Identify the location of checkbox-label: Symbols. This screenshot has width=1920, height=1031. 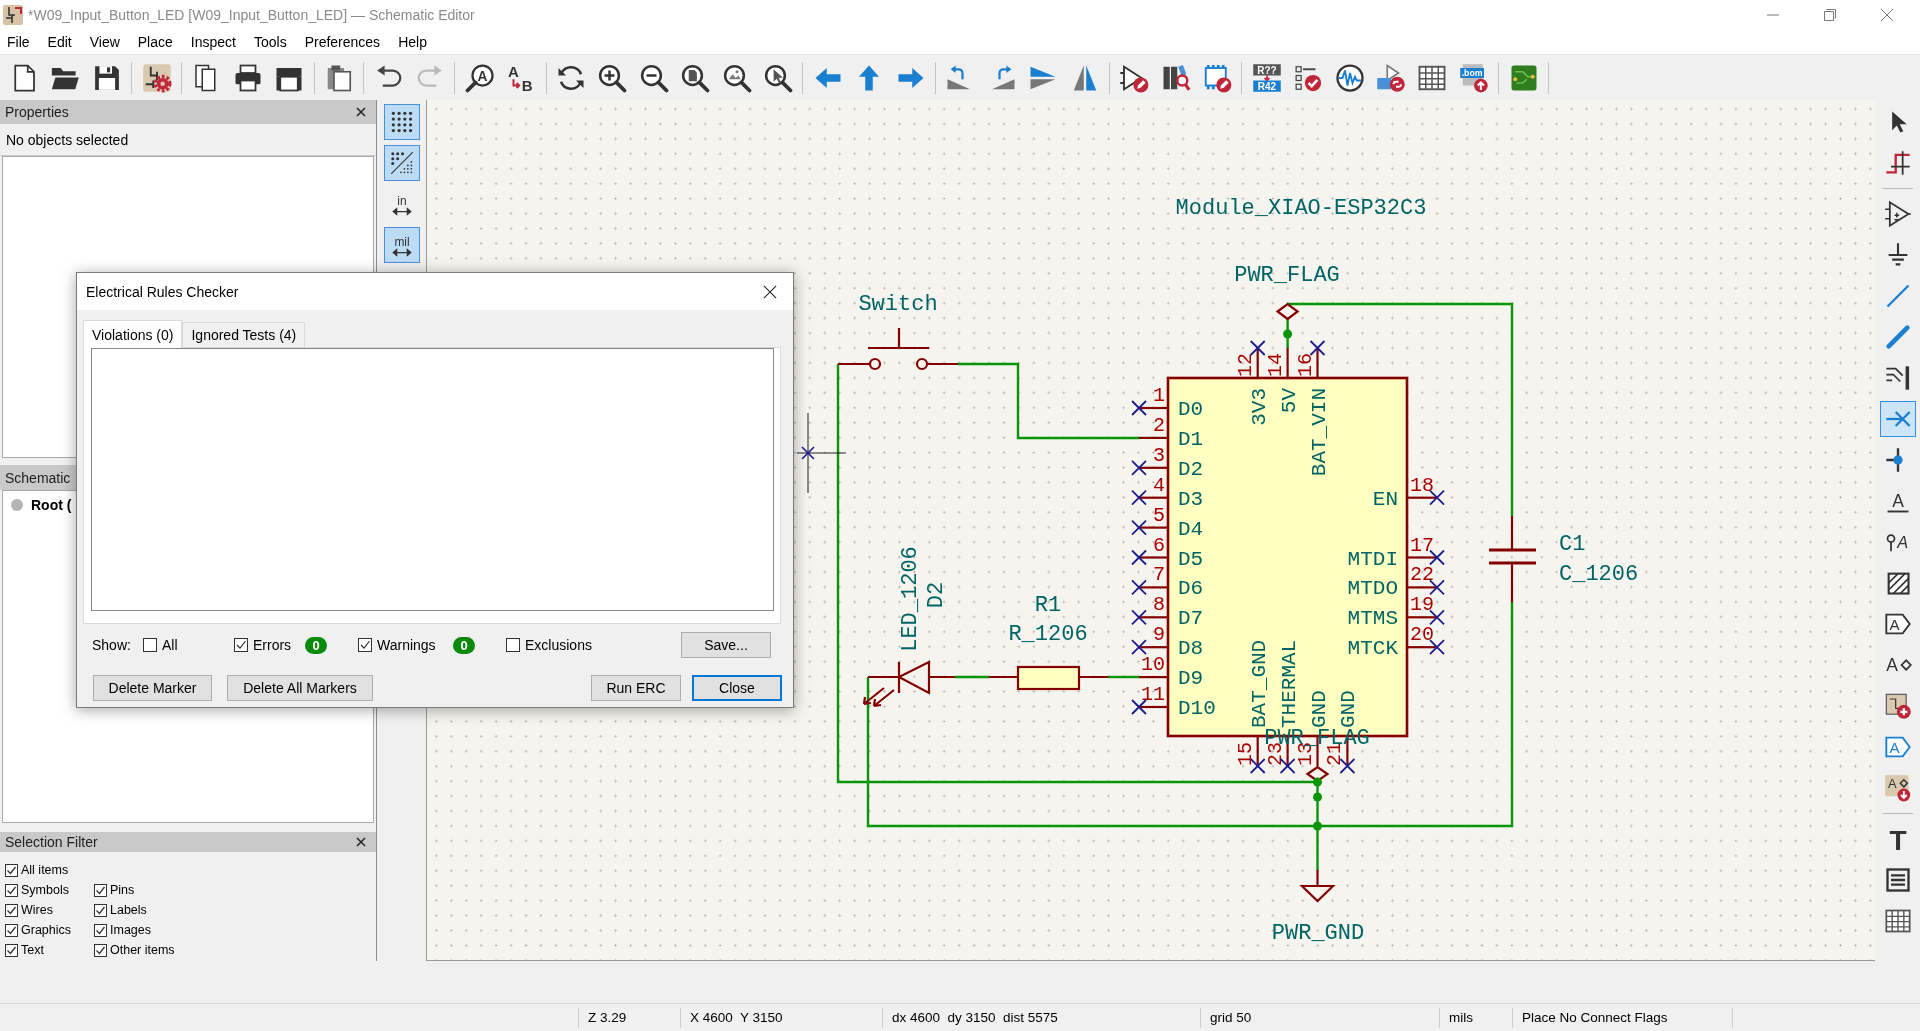
(45, 890).